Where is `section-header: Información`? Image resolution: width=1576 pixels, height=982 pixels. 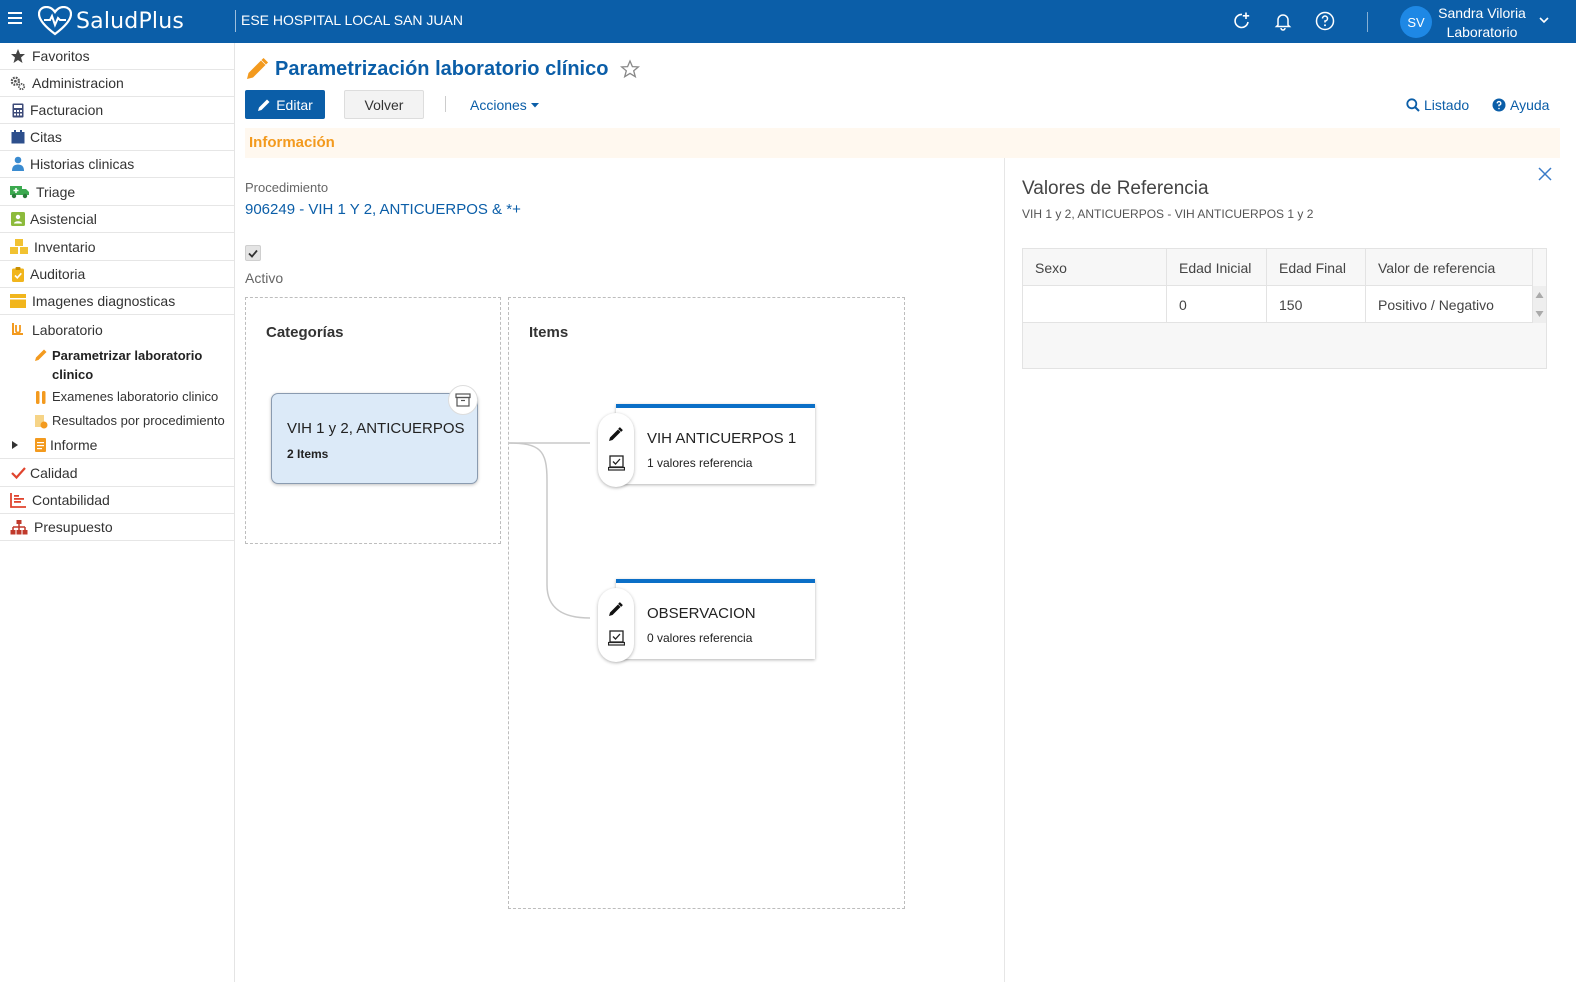
section-header: Información is located at coordinates (902, 143).